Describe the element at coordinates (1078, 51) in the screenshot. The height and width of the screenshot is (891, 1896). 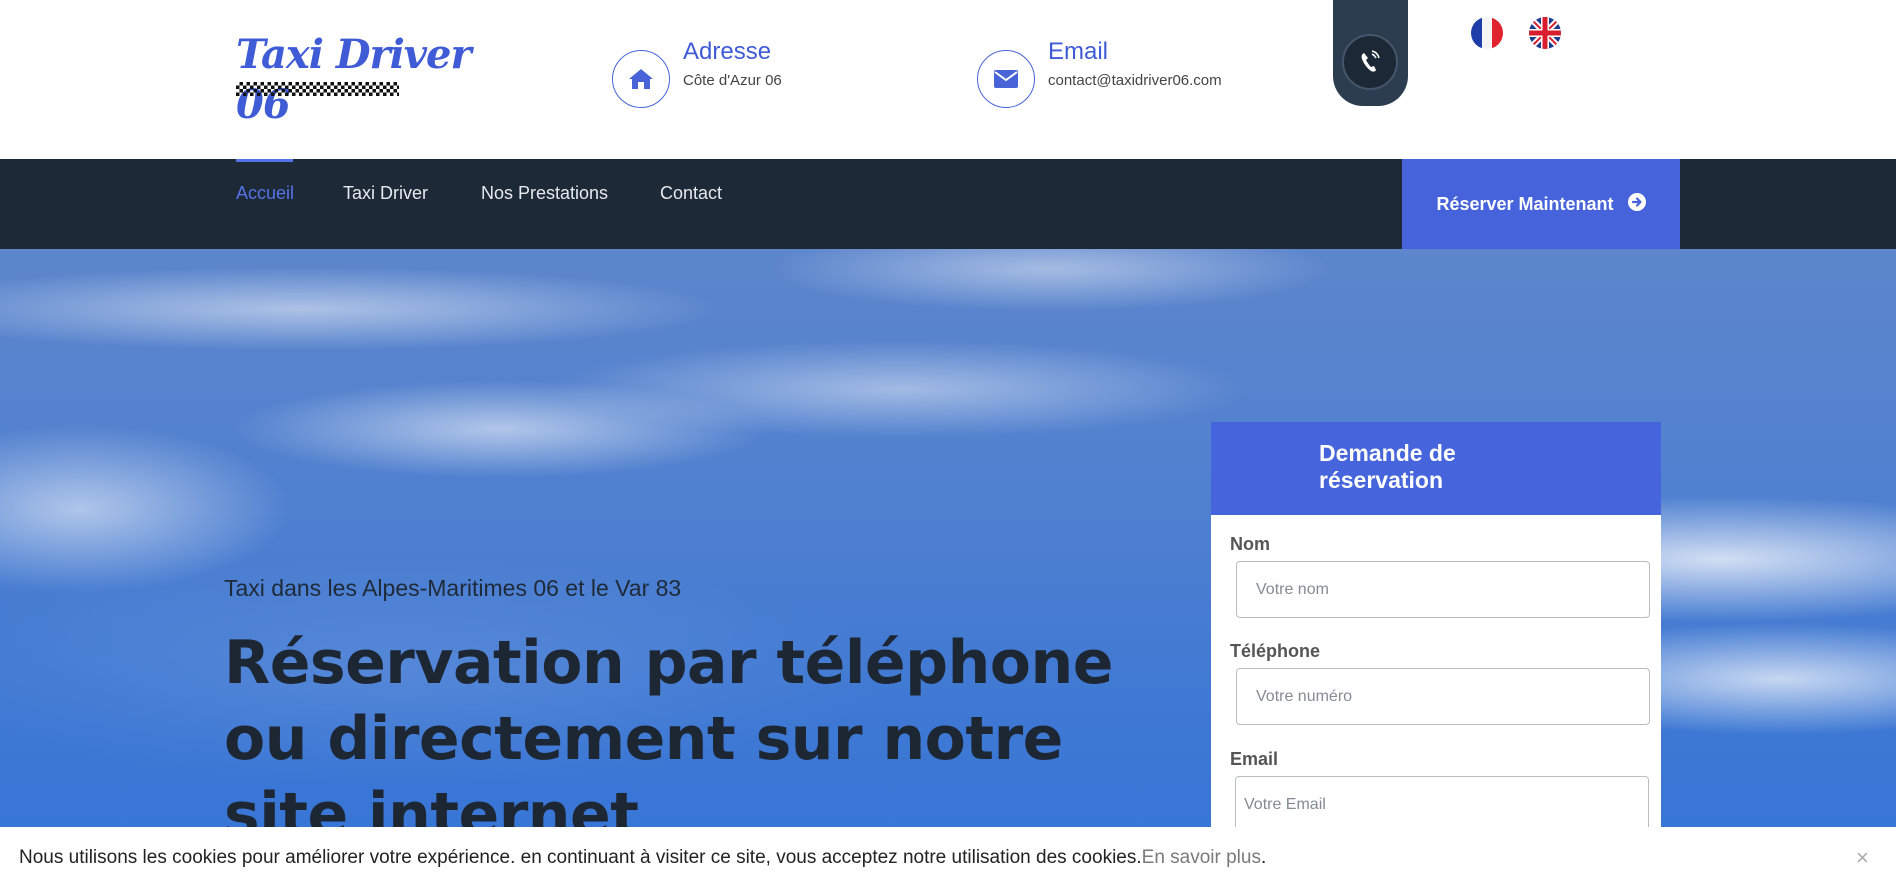
I see `email-title: Email` at that location.